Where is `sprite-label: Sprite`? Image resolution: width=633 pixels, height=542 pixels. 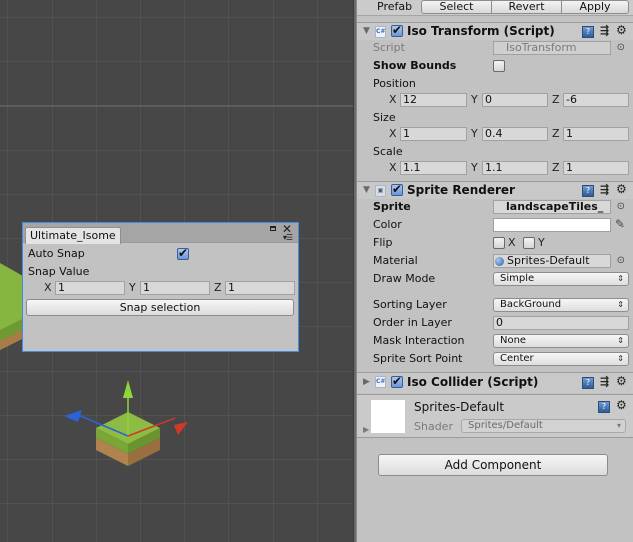 sprite-label: Sprite is located at coordinates (392, 206).